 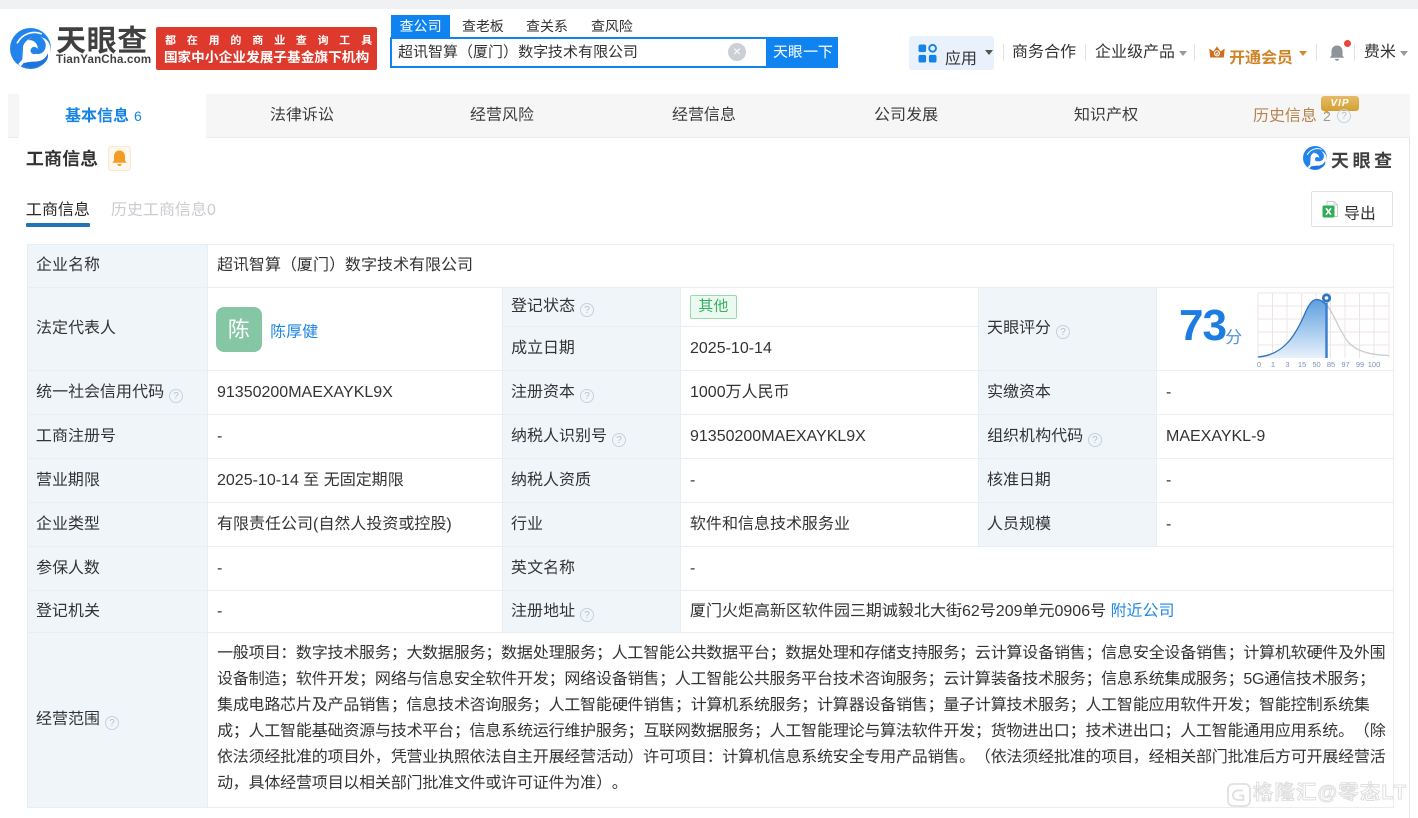 What do you see at coordinates (1302, 364) in the screenshot?
I see `svg-text: 15` at bounding box center [1302, 364].